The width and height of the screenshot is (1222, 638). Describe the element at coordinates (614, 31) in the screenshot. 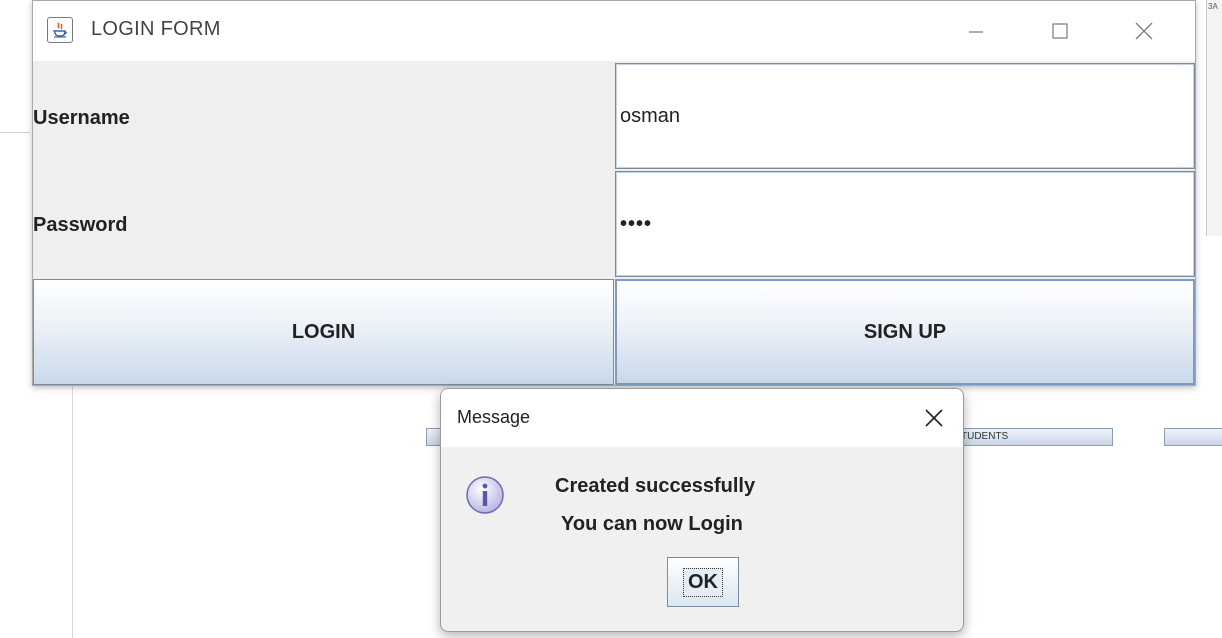

I see `login-titlebar: LOGIN FORM` at that location.